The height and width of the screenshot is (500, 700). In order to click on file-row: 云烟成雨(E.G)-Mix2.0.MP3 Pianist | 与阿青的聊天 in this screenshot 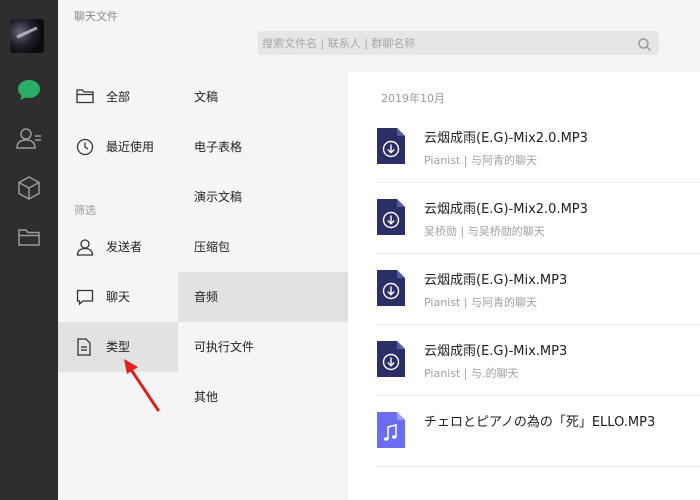, I will do `click(524, 147)`.